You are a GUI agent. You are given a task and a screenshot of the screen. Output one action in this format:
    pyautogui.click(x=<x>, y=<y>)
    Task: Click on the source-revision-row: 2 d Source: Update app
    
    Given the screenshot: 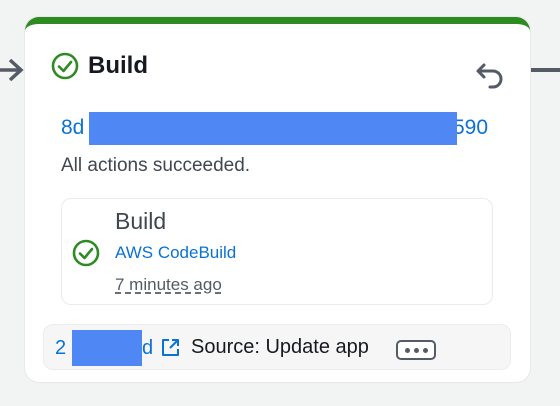 What is the action you would take?
    pyautogui.click(x=277, y=347)
    